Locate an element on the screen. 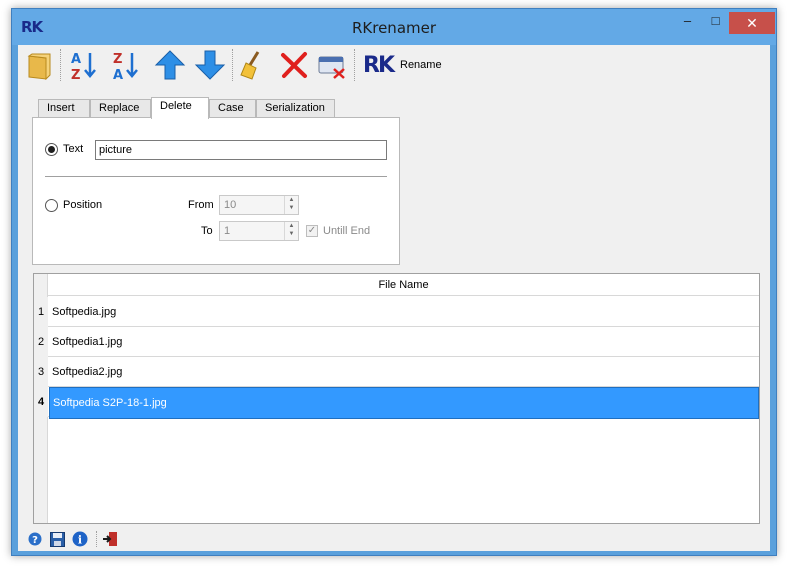  tab-case: Case is located at coordinates (232, 108).